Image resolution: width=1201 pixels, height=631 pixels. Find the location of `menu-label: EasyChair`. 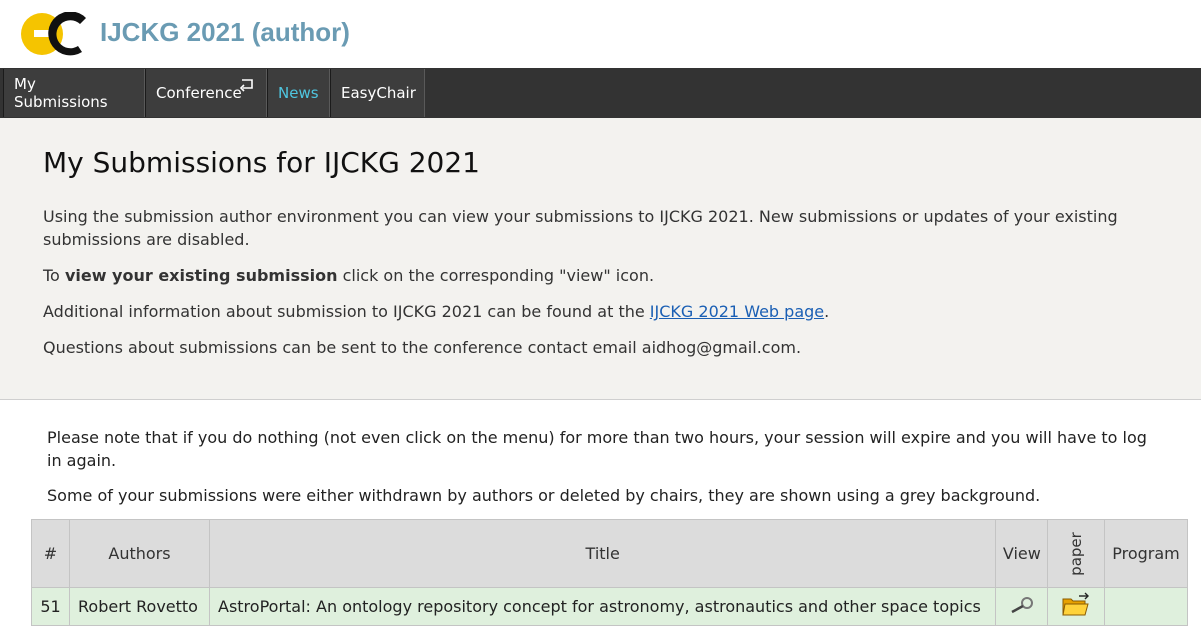

menu-label: EasyChair is located at coordinates (378, 93).